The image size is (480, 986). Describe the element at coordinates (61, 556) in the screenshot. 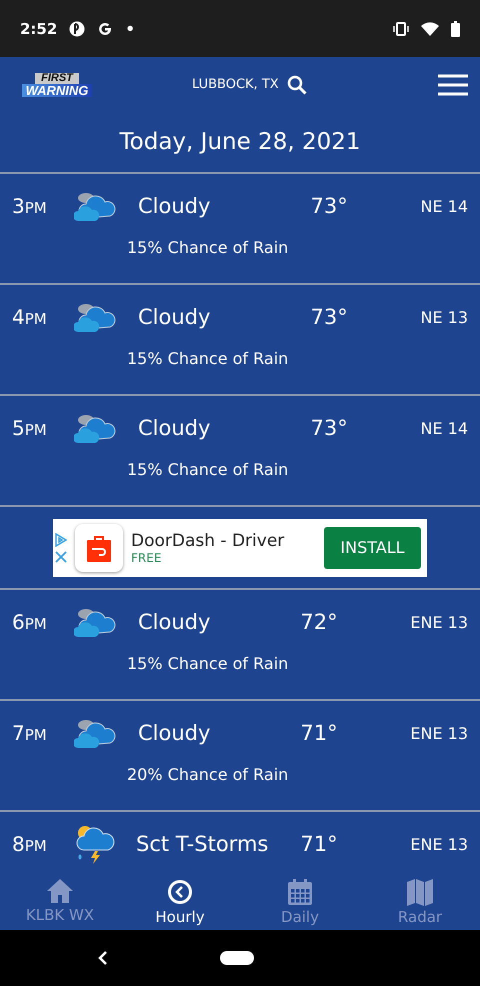

I see `close-icon` at that location.